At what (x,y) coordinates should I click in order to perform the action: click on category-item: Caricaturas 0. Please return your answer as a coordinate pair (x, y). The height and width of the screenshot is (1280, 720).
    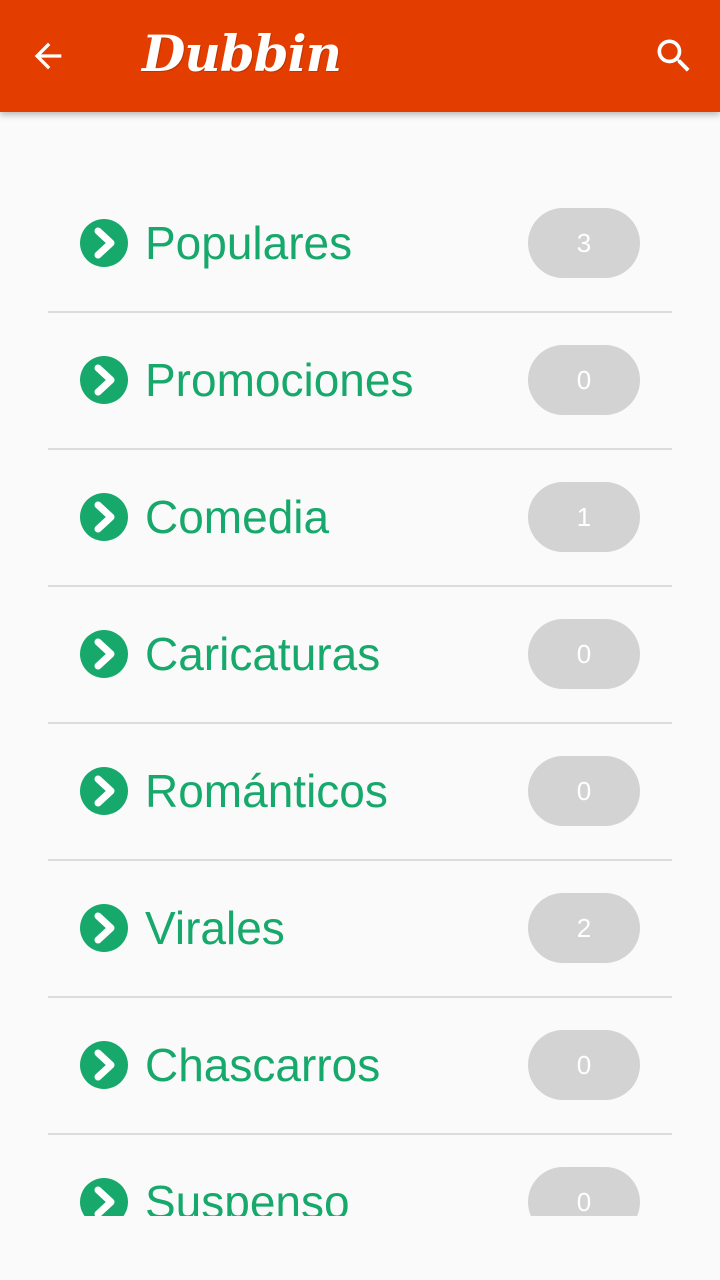
    Looking at the image, I should click on (360, 655).